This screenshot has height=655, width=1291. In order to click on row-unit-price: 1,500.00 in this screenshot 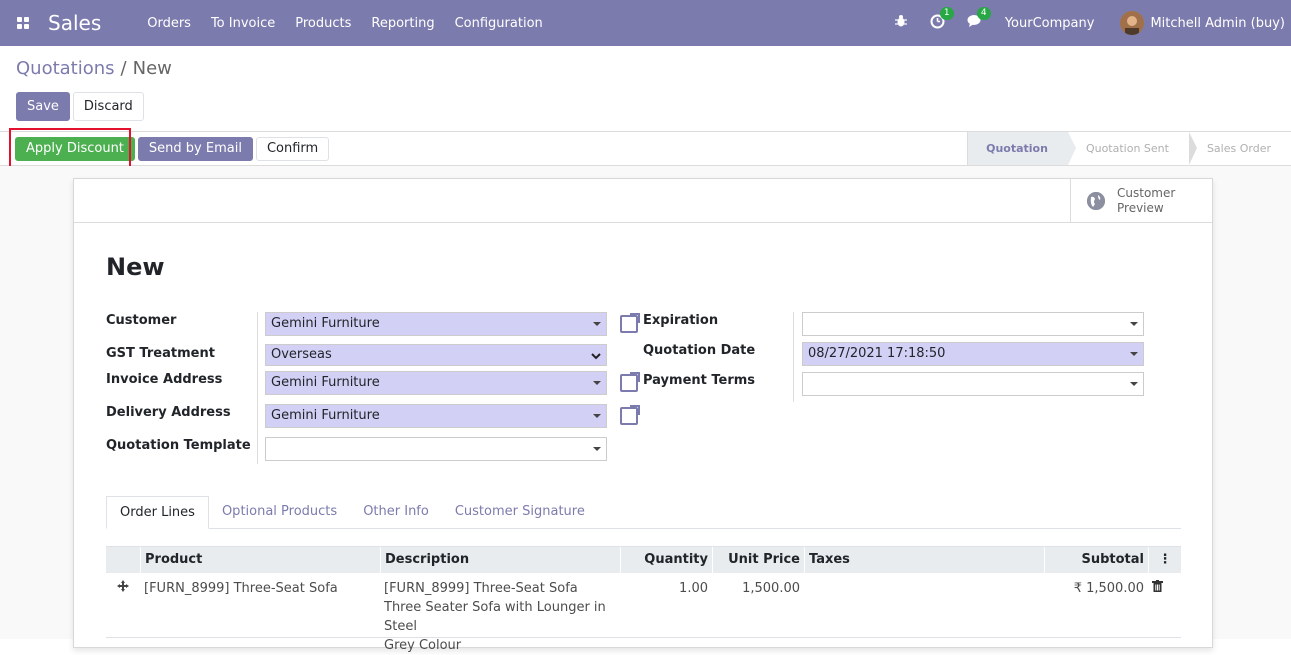, I will do `click(771, 588)`.